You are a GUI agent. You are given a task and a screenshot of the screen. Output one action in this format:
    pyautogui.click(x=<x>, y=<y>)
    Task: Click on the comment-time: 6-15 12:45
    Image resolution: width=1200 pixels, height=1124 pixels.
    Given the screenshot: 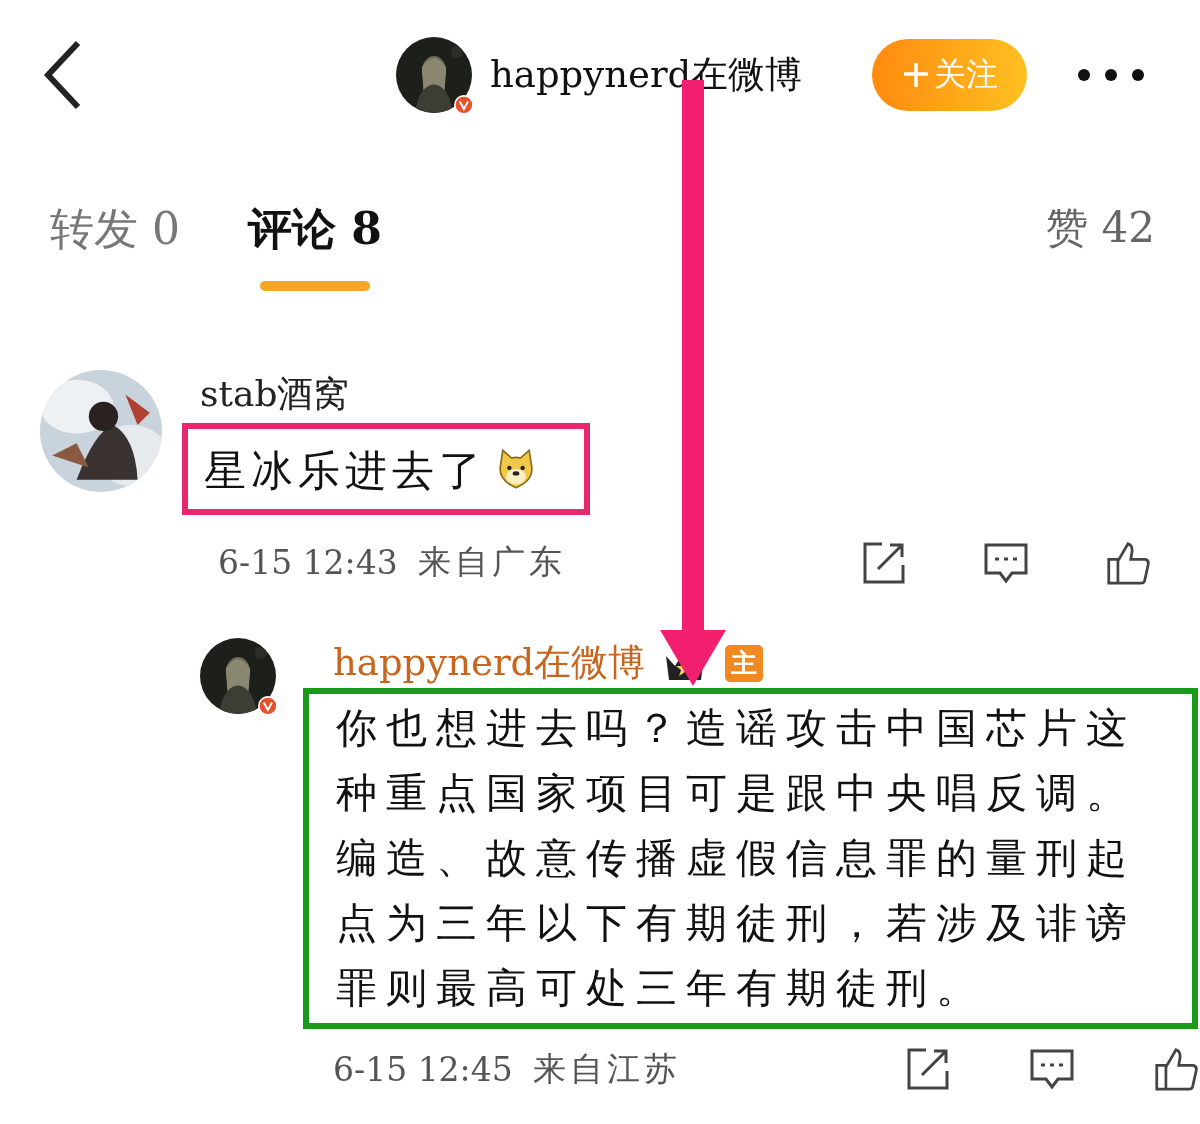 What is the action you would take?
    pyautogui.click(x=423, y=1069)
    